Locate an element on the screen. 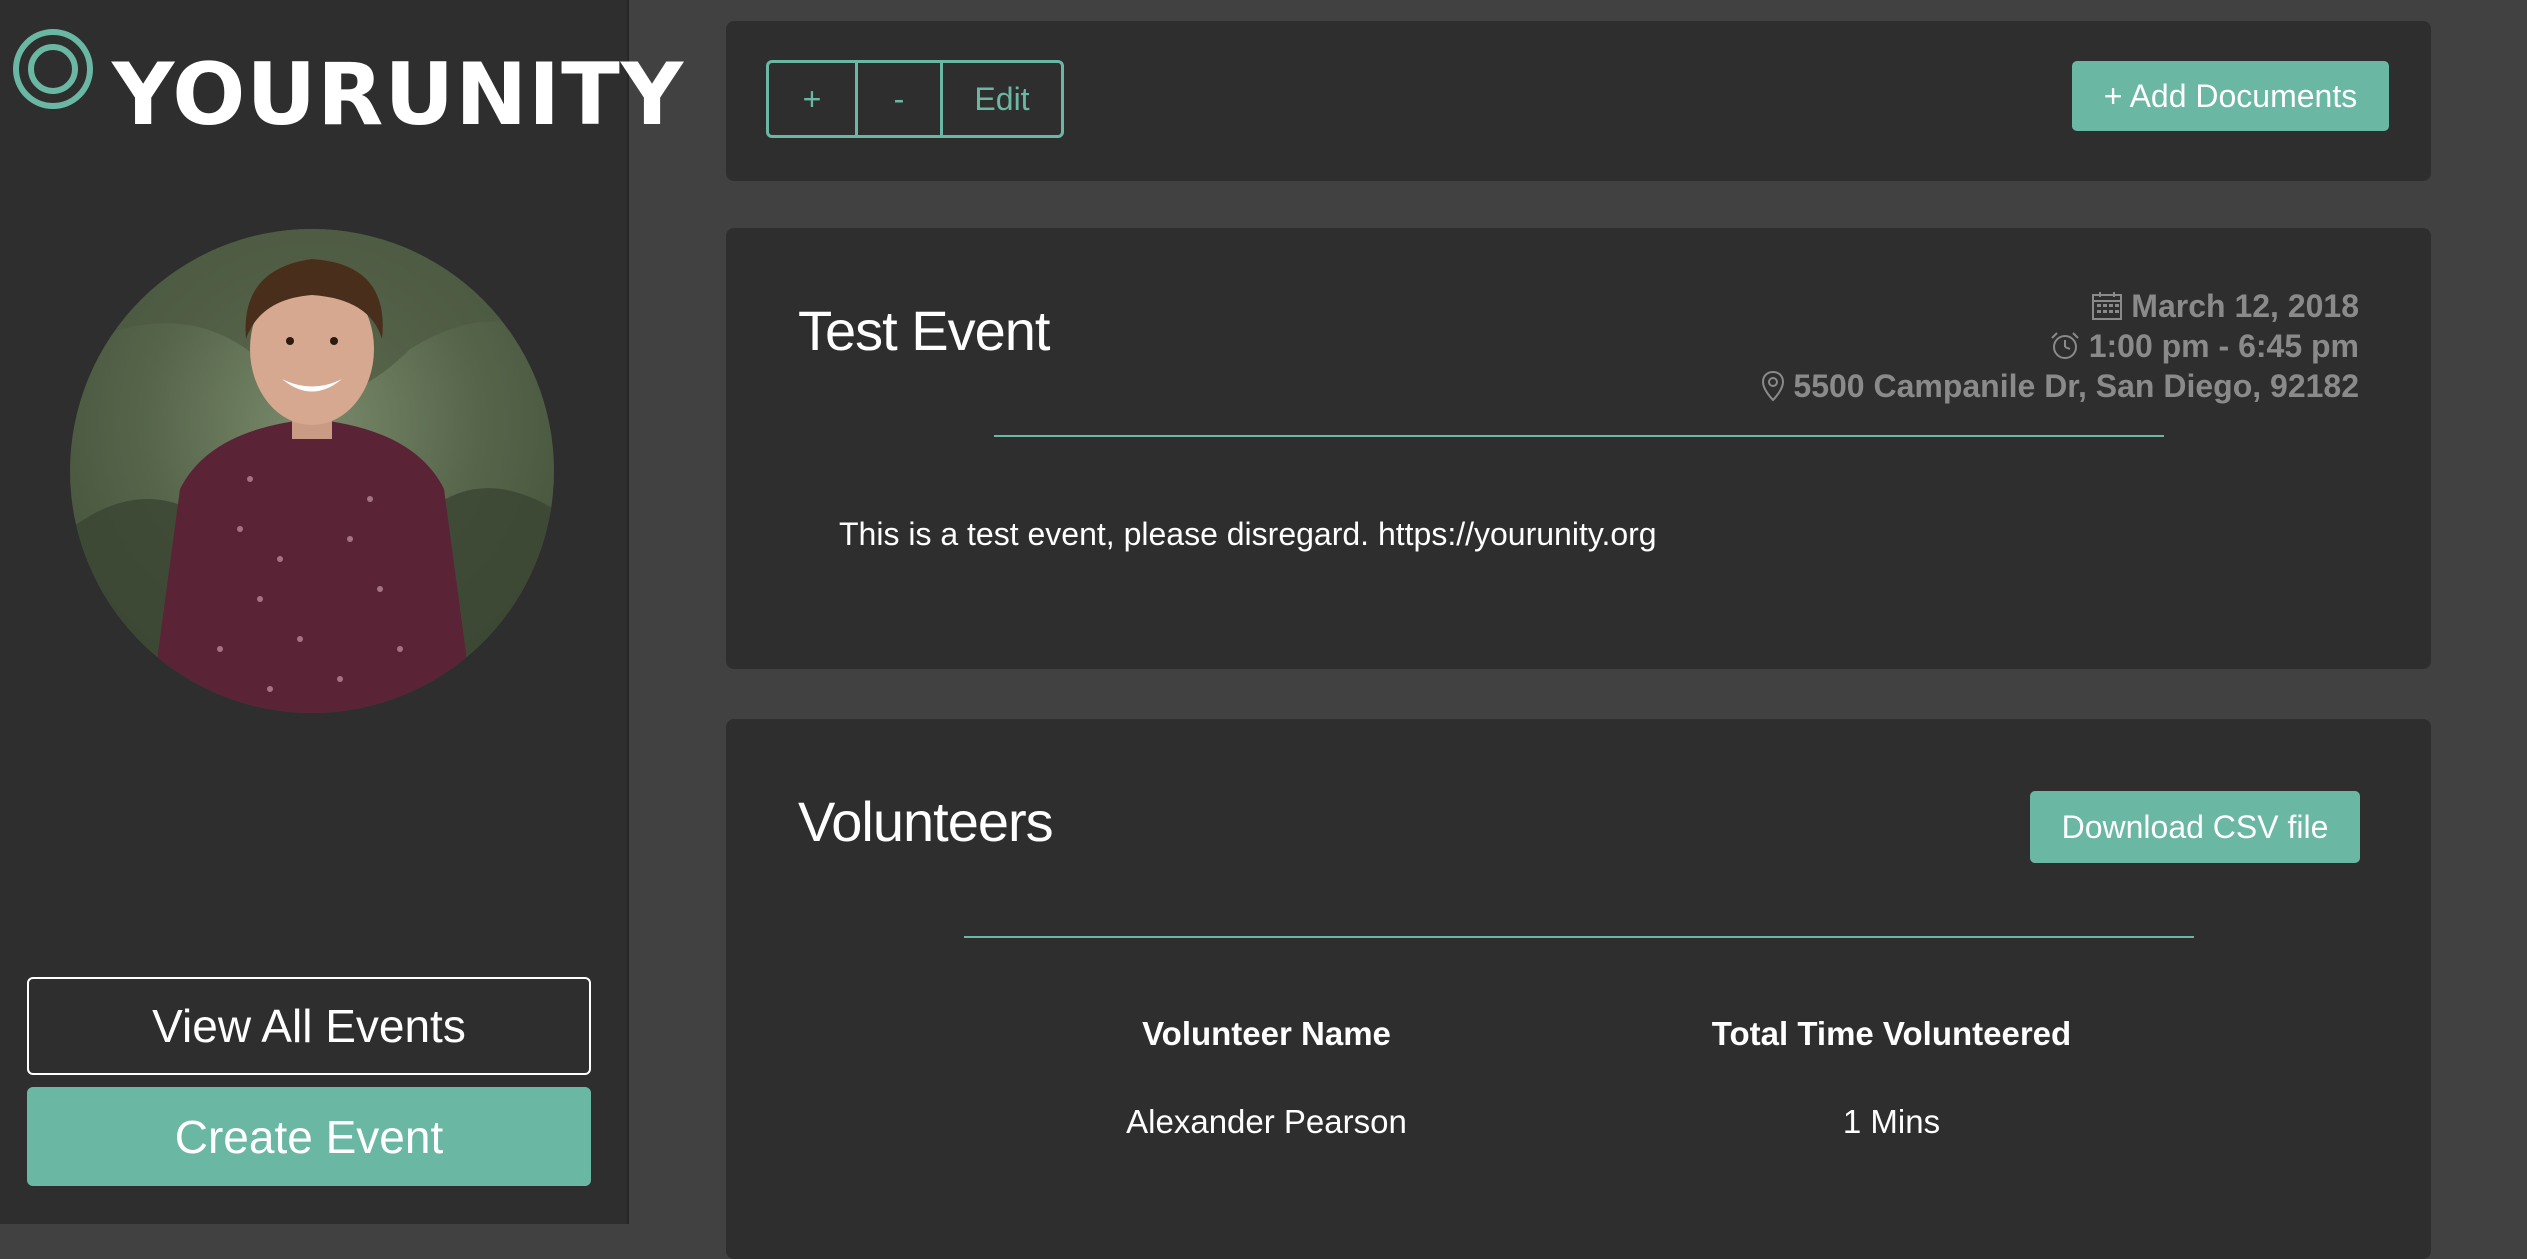 The width and height of the screenshot is (2527, 1259). volunteer-name-cell: Alexander Pearson is located at coordinates (1266, 1121).